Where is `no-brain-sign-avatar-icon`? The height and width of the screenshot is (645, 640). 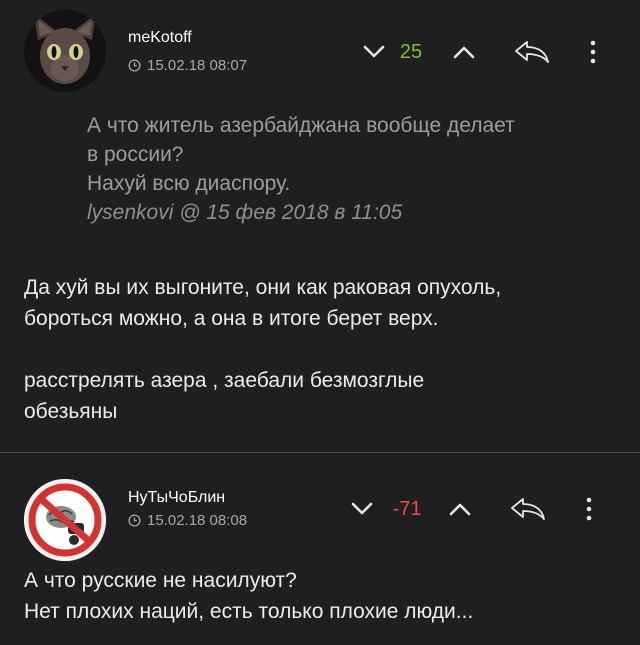
no-brain-sign-avatar-icon is located at coordinates (65, 520).